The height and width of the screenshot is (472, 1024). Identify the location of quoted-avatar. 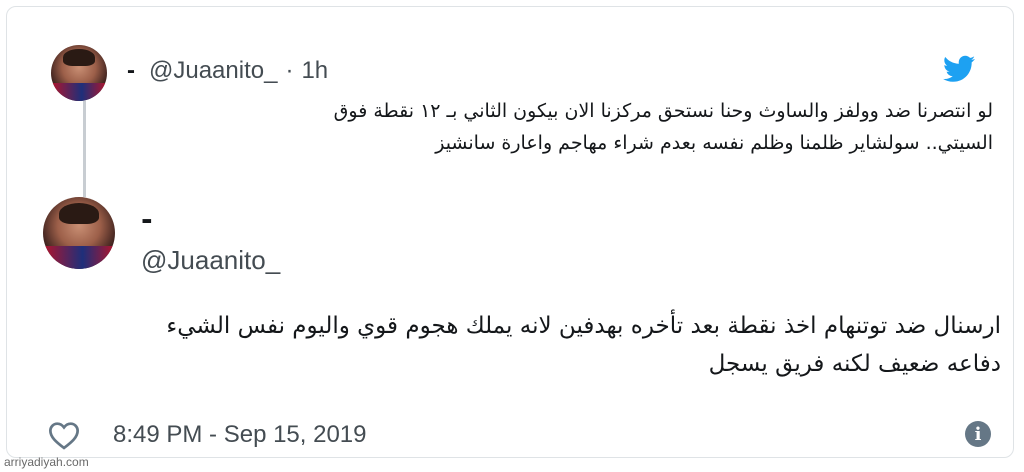
(79, 73).